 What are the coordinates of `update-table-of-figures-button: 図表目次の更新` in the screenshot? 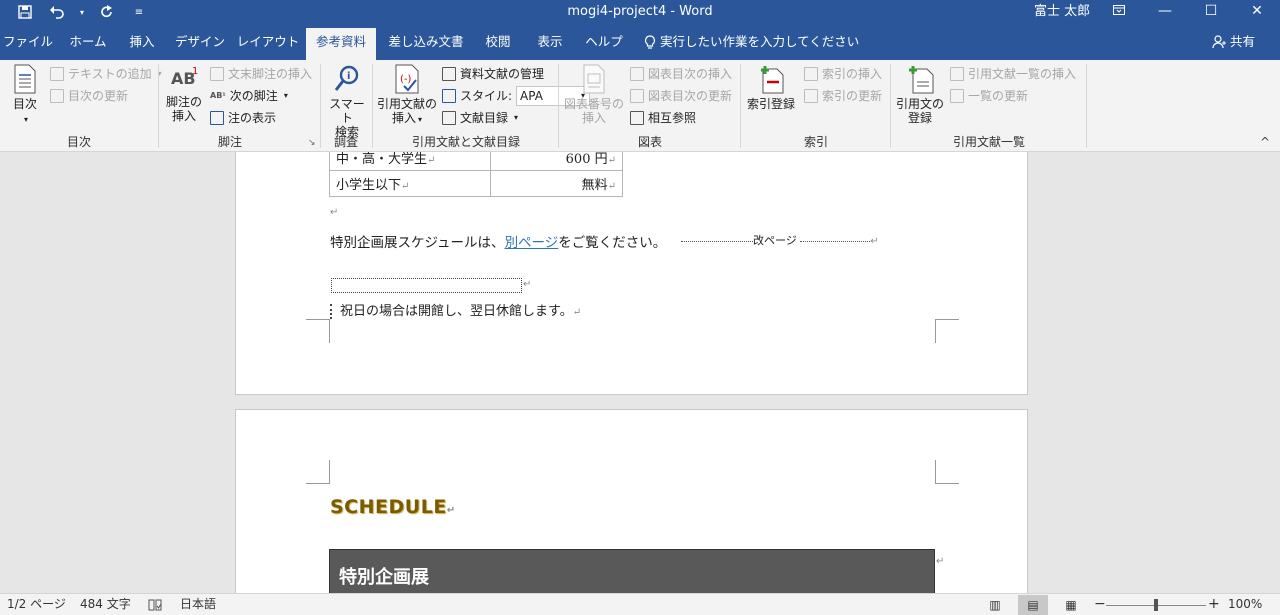 It's located at (681, 96).